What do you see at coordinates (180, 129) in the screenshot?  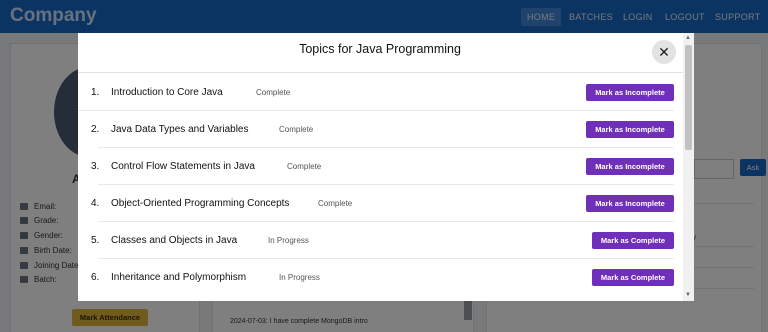 I see `topic-name: Java Data Types and Variables` at bounding box center [180, 129].